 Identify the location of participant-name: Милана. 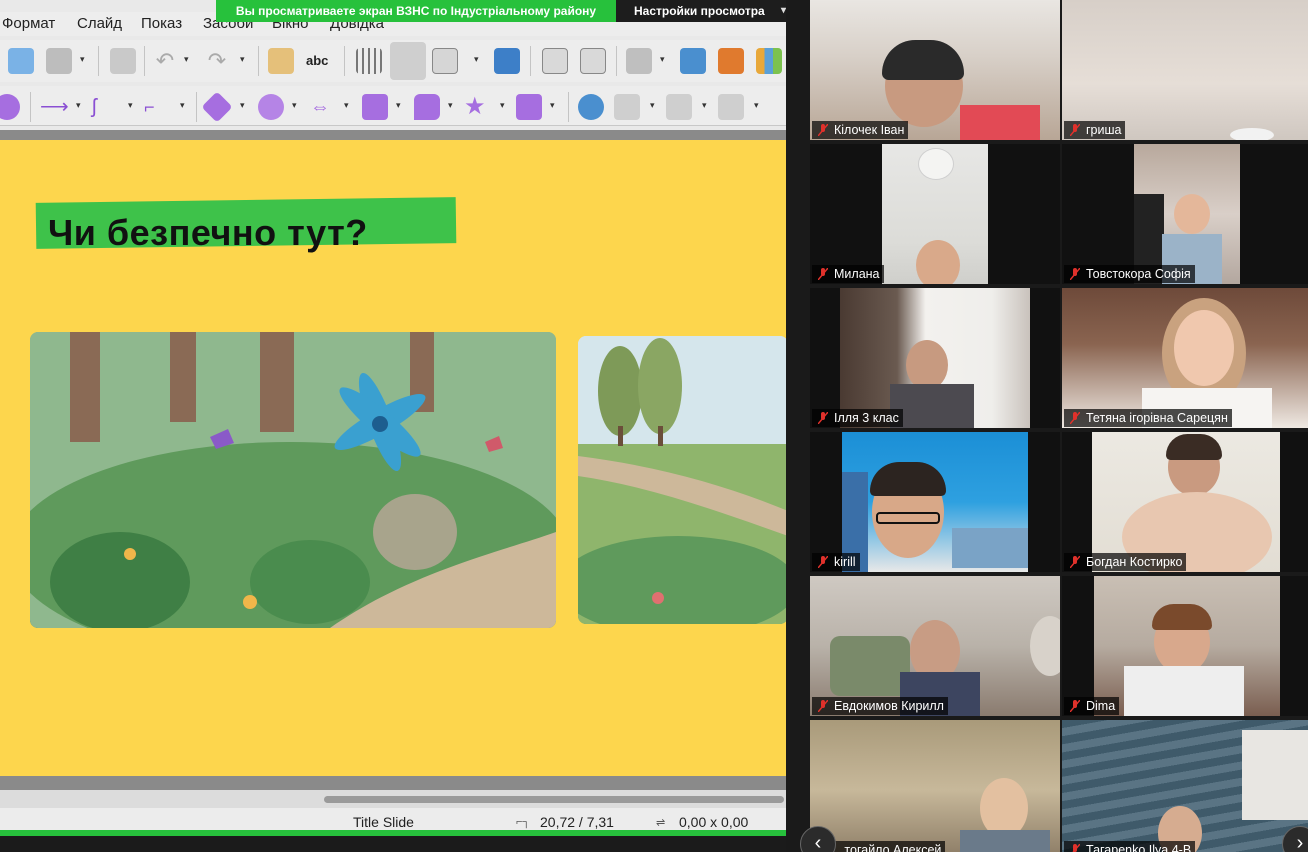
(857, 274).